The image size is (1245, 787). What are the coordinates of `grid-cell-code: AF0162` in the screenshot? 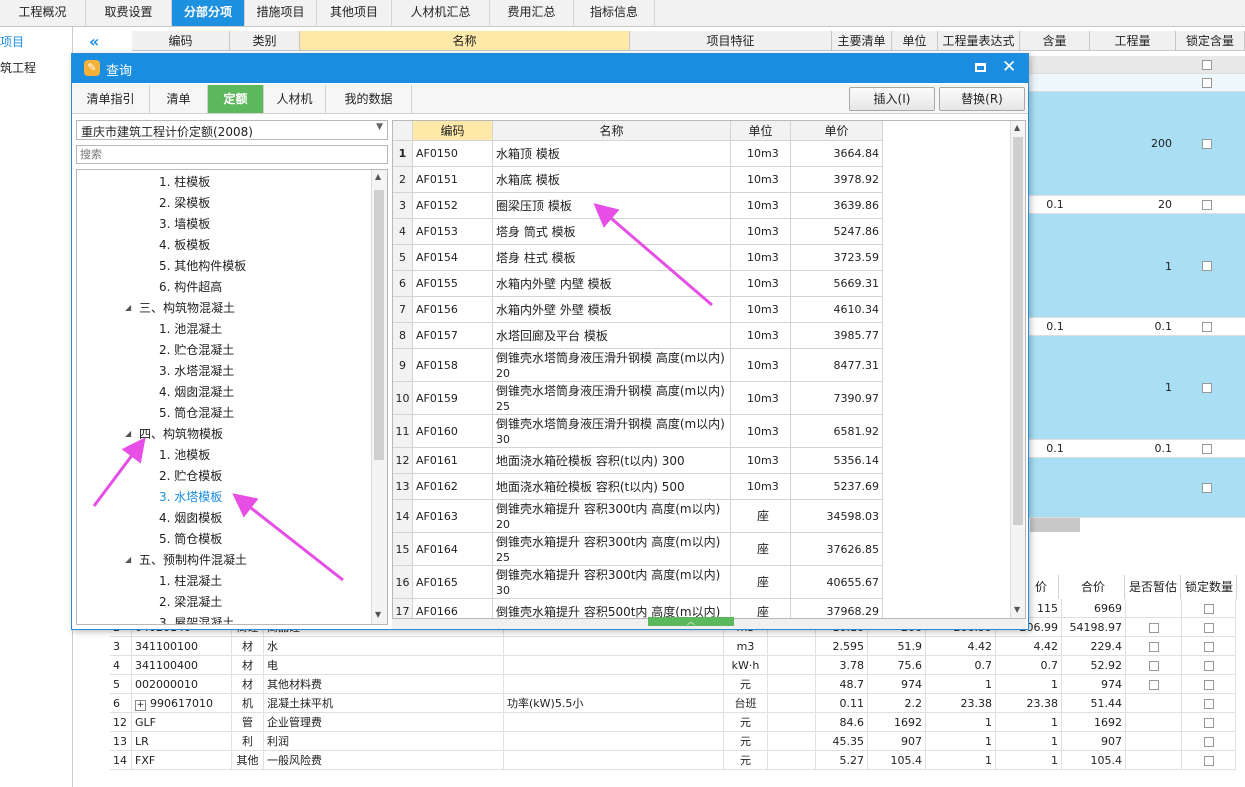 It's located at (453, 487).